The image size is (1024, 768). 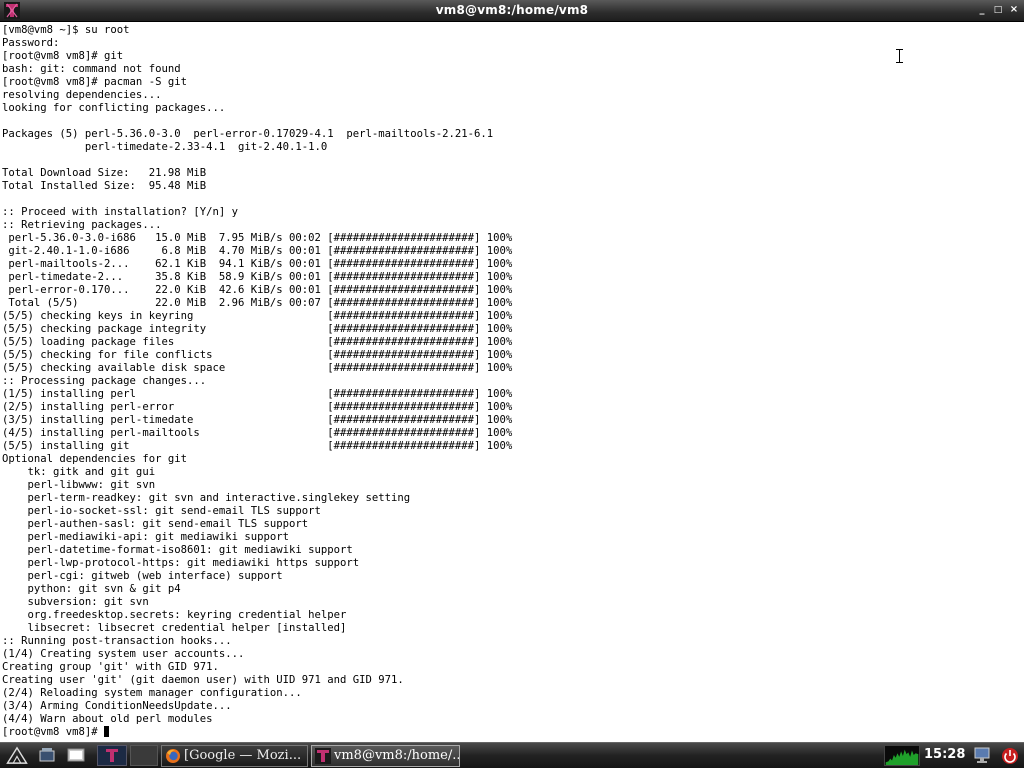 I want to click on terminal-line: Optional dependencies for git, so click(x=94, y=459).